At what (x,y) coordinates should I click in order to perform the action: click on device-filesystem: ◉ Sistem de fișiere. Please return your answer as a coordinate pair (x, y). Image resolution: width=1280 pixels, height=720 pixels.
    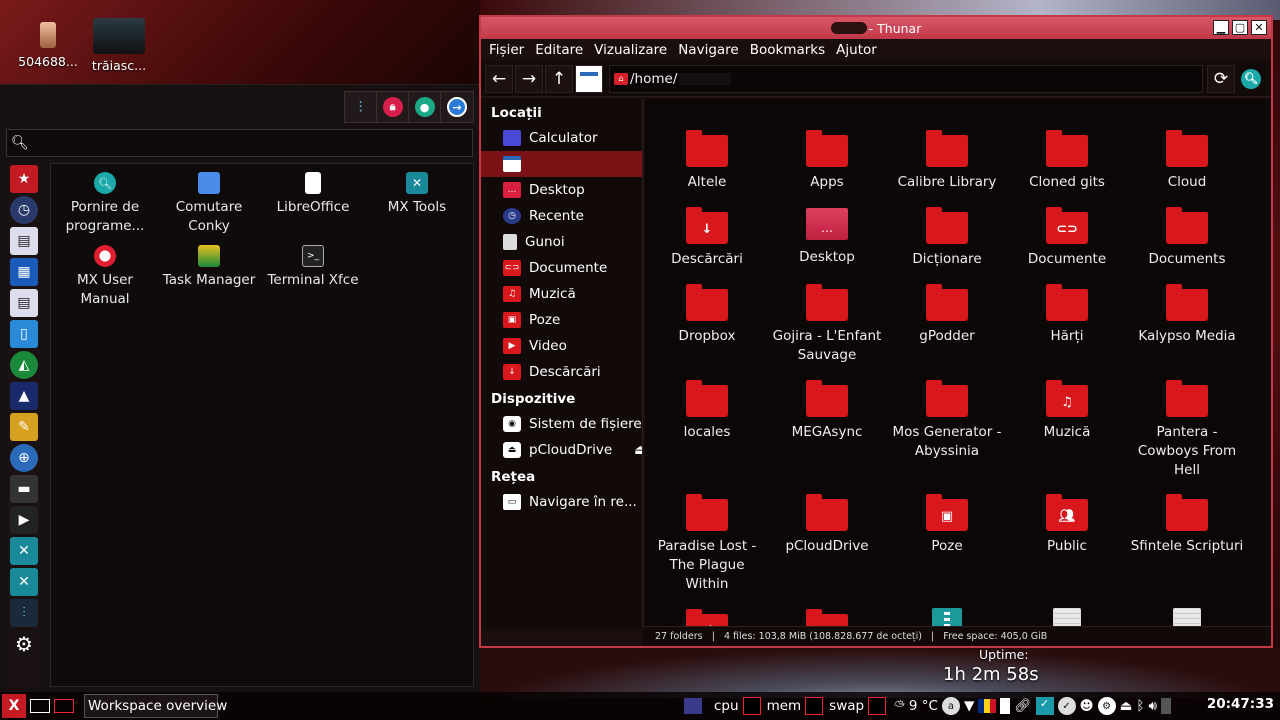
    Looking at the image, I should click on (561, 424).